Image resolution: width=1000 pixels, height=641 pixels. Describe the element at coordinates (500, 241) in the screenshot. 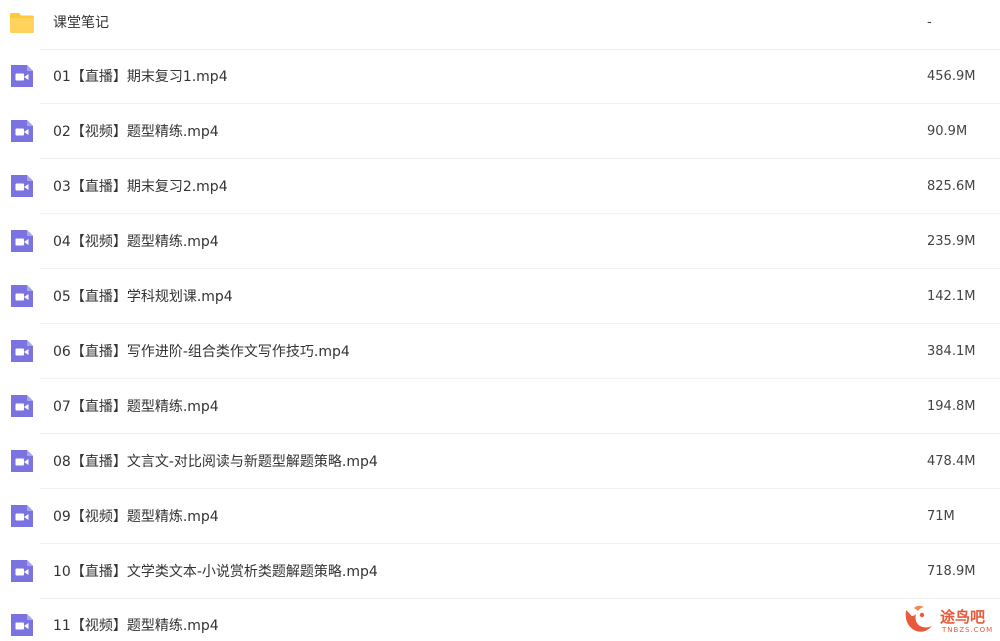

I see `file-row: 04【视频】题型精练.mp4 235.9M` at that location.